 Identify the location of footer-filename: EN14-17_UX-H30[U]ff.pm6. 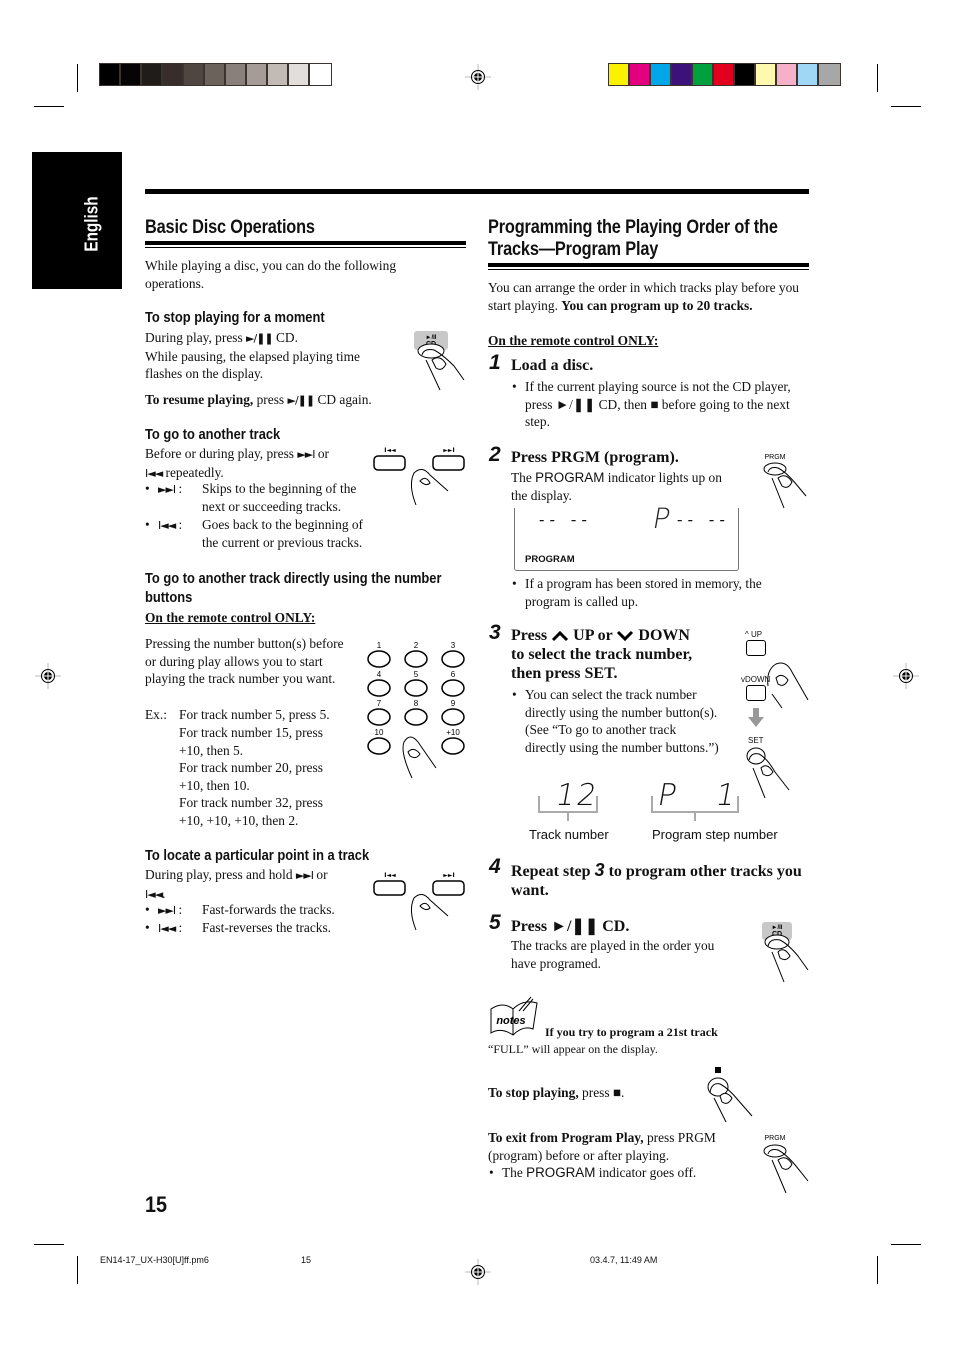
(154, 1260).